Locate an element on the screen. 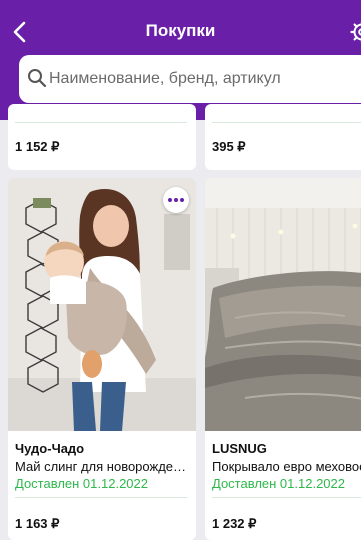  item-name: Май слинг для новорожденных is located at coordinates (103, 466).